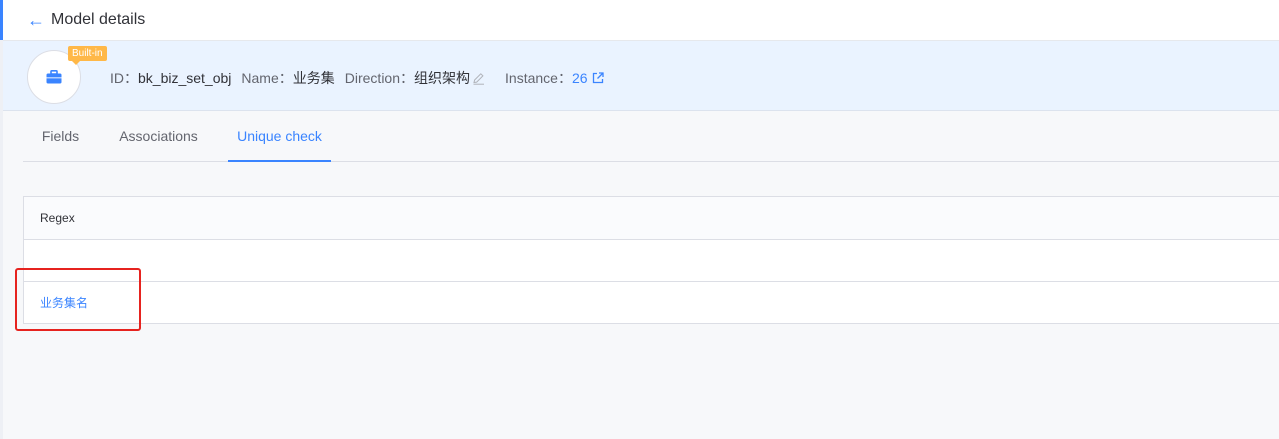 Image resolution: width=1279 pixels, height=439 pixels. Describe the element at coordinates (185, 78) in the screenshot. I see `id-value: bk_biz_set_obj` at that location.